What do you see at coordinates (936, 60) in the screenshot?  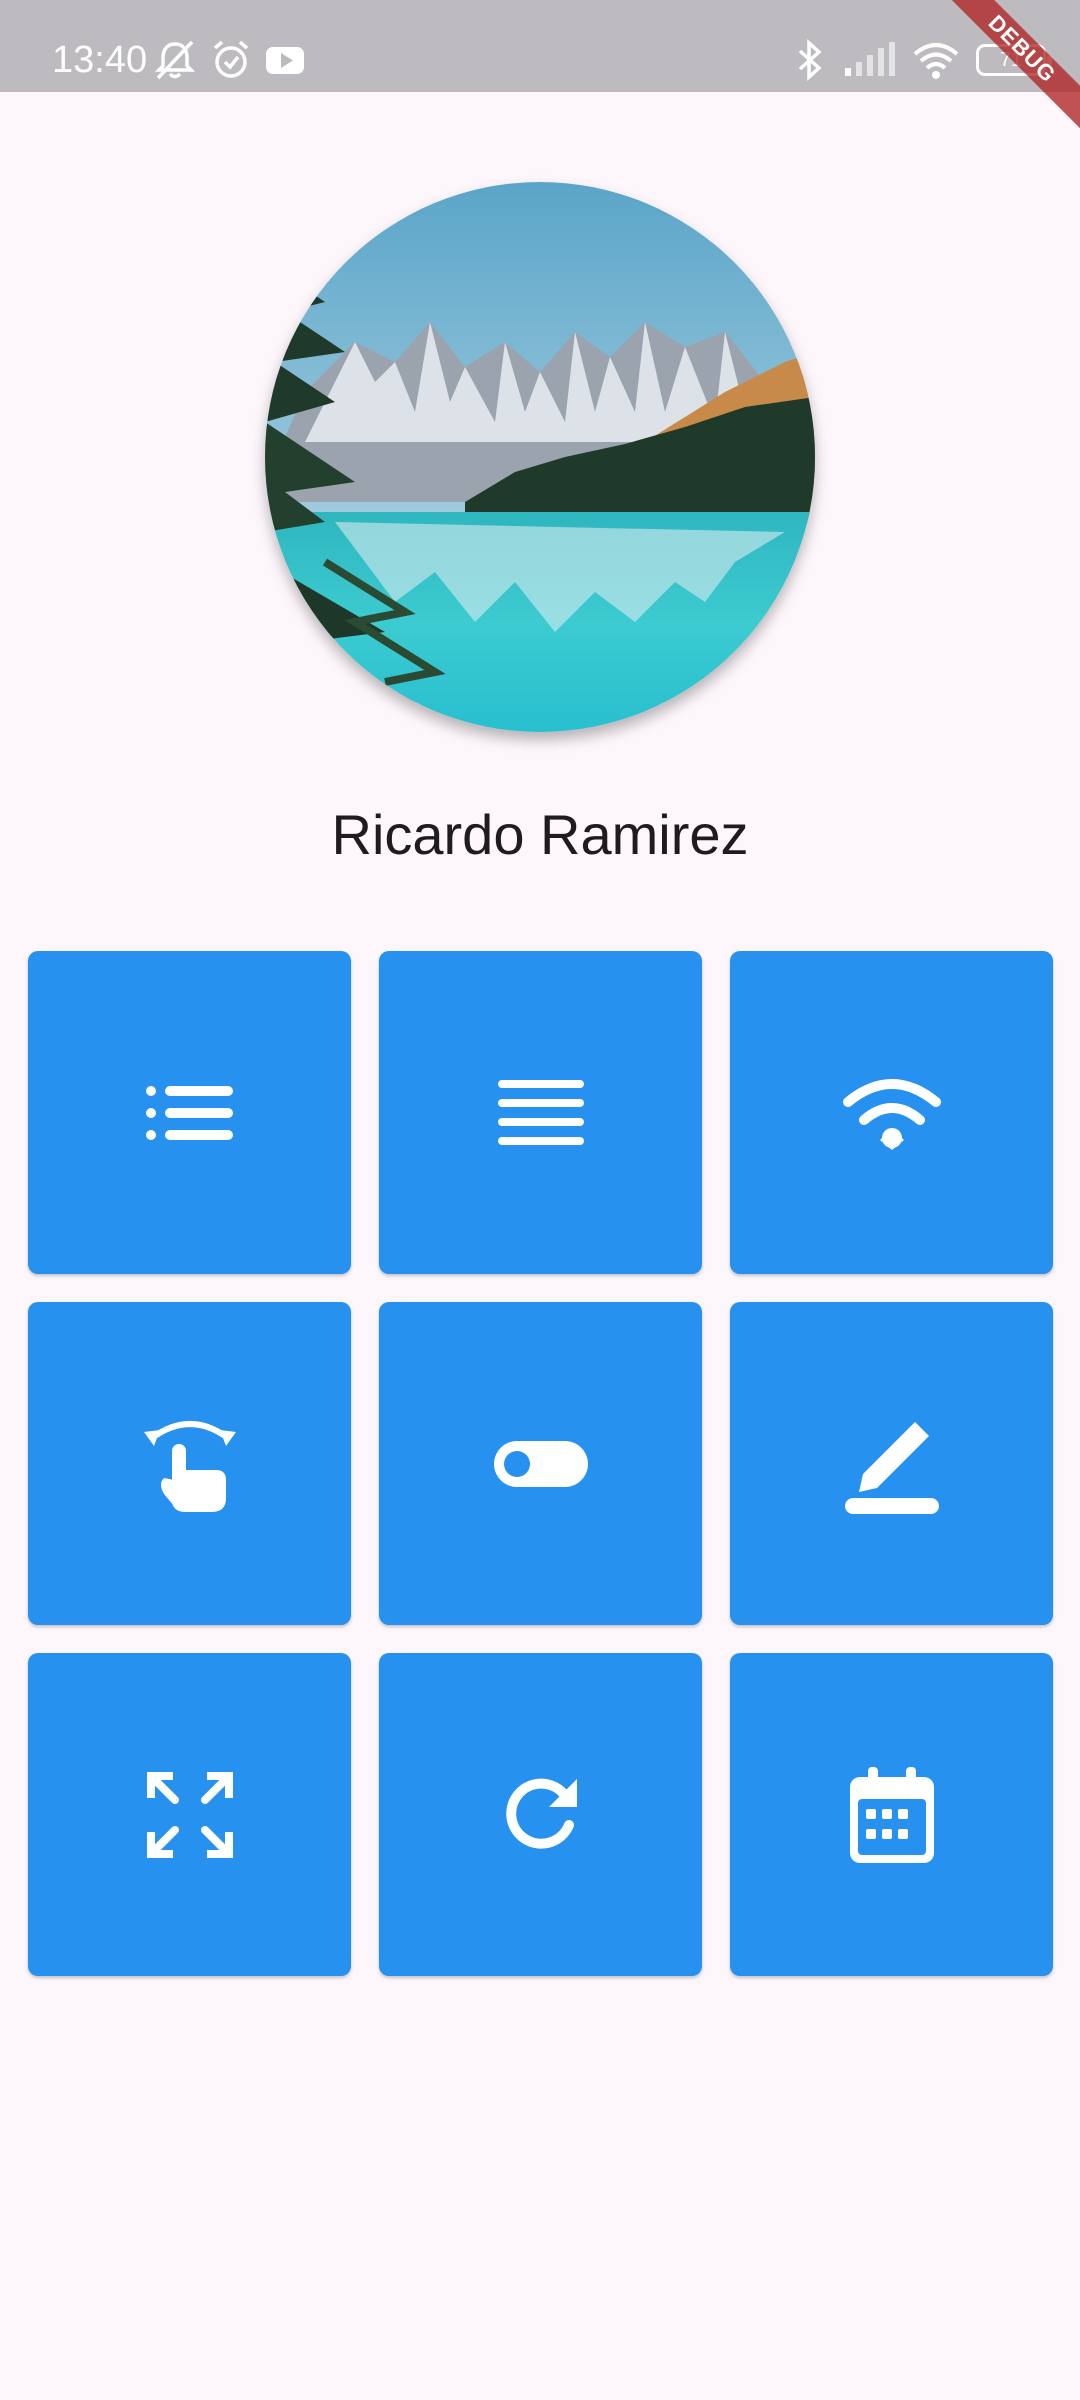 I see `wifi-signal-icon` at bounding box center [936, 60].